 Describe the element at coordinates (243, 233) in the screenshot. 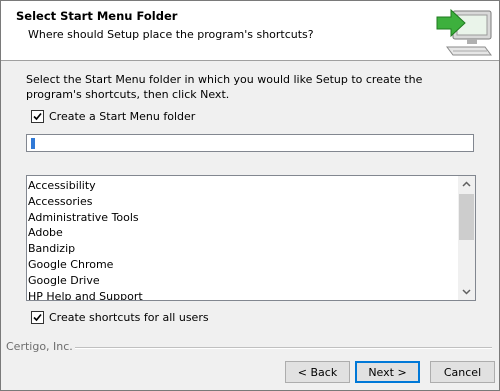

I see `list-item: Adobe` at that location.